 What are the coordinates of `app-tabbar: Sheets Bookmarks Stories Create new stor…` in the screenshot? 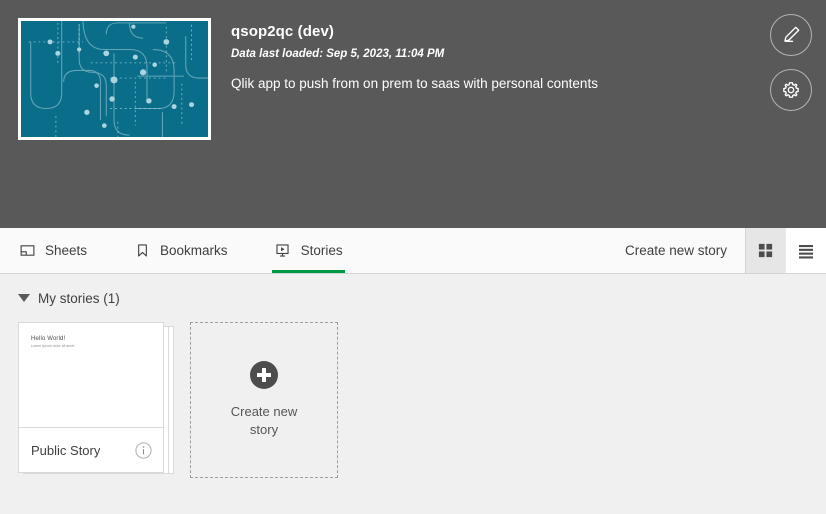 It's located at (413, 251).